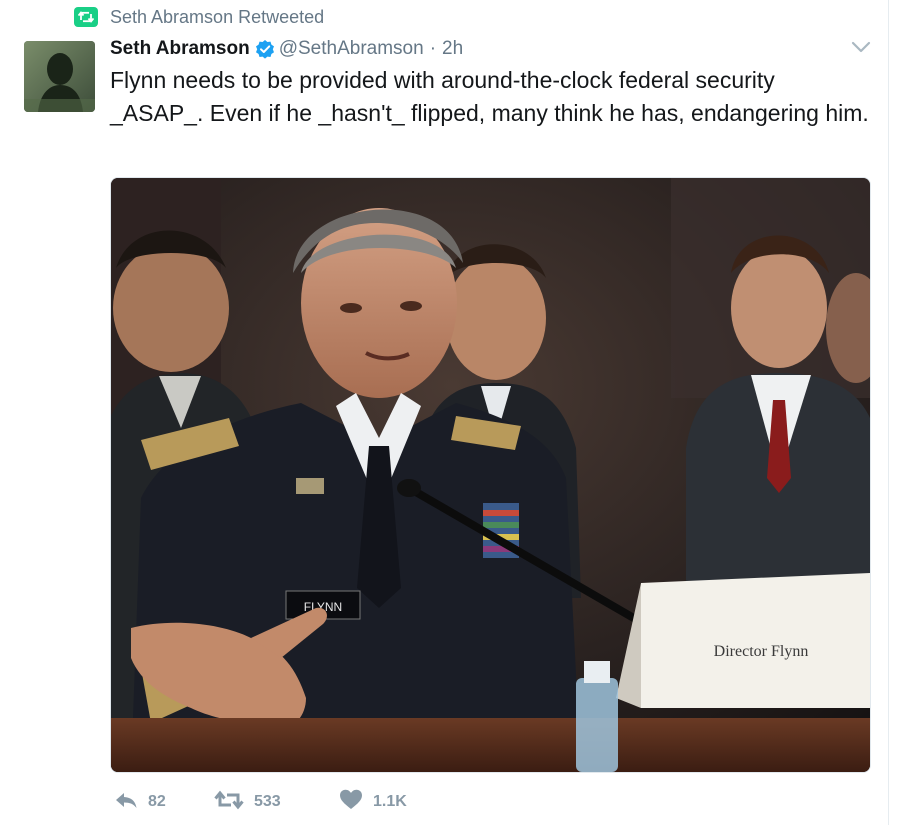  What do you see at coordinates (217, 17) in the screenshot?
I see `retweeted-by-label: Seth Abramson Retweeted` at bounding box center [217, 17].